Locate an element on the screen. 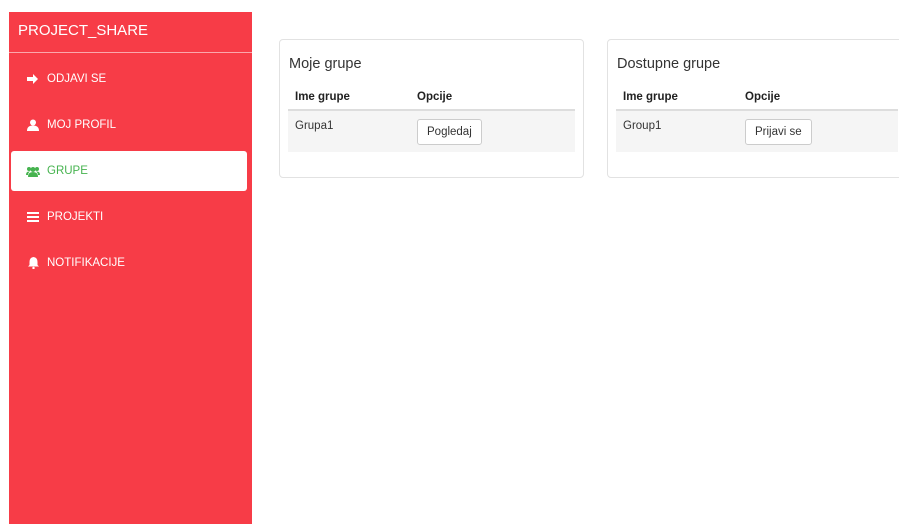 This screenshot has height=524, width=899. my-groups-table: Ime grupe Opcije Grupa1 Pogledaj is located at coordinates (431, 118).